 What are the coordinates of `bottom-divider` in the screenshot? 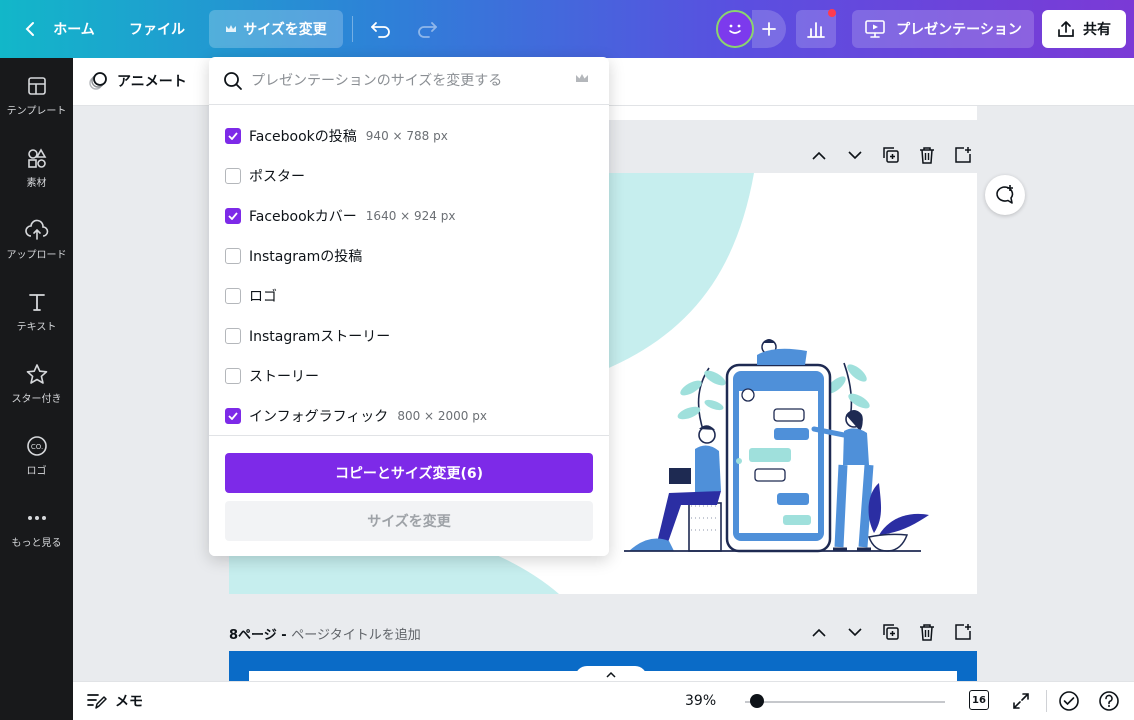 It's located at (1046, 701).